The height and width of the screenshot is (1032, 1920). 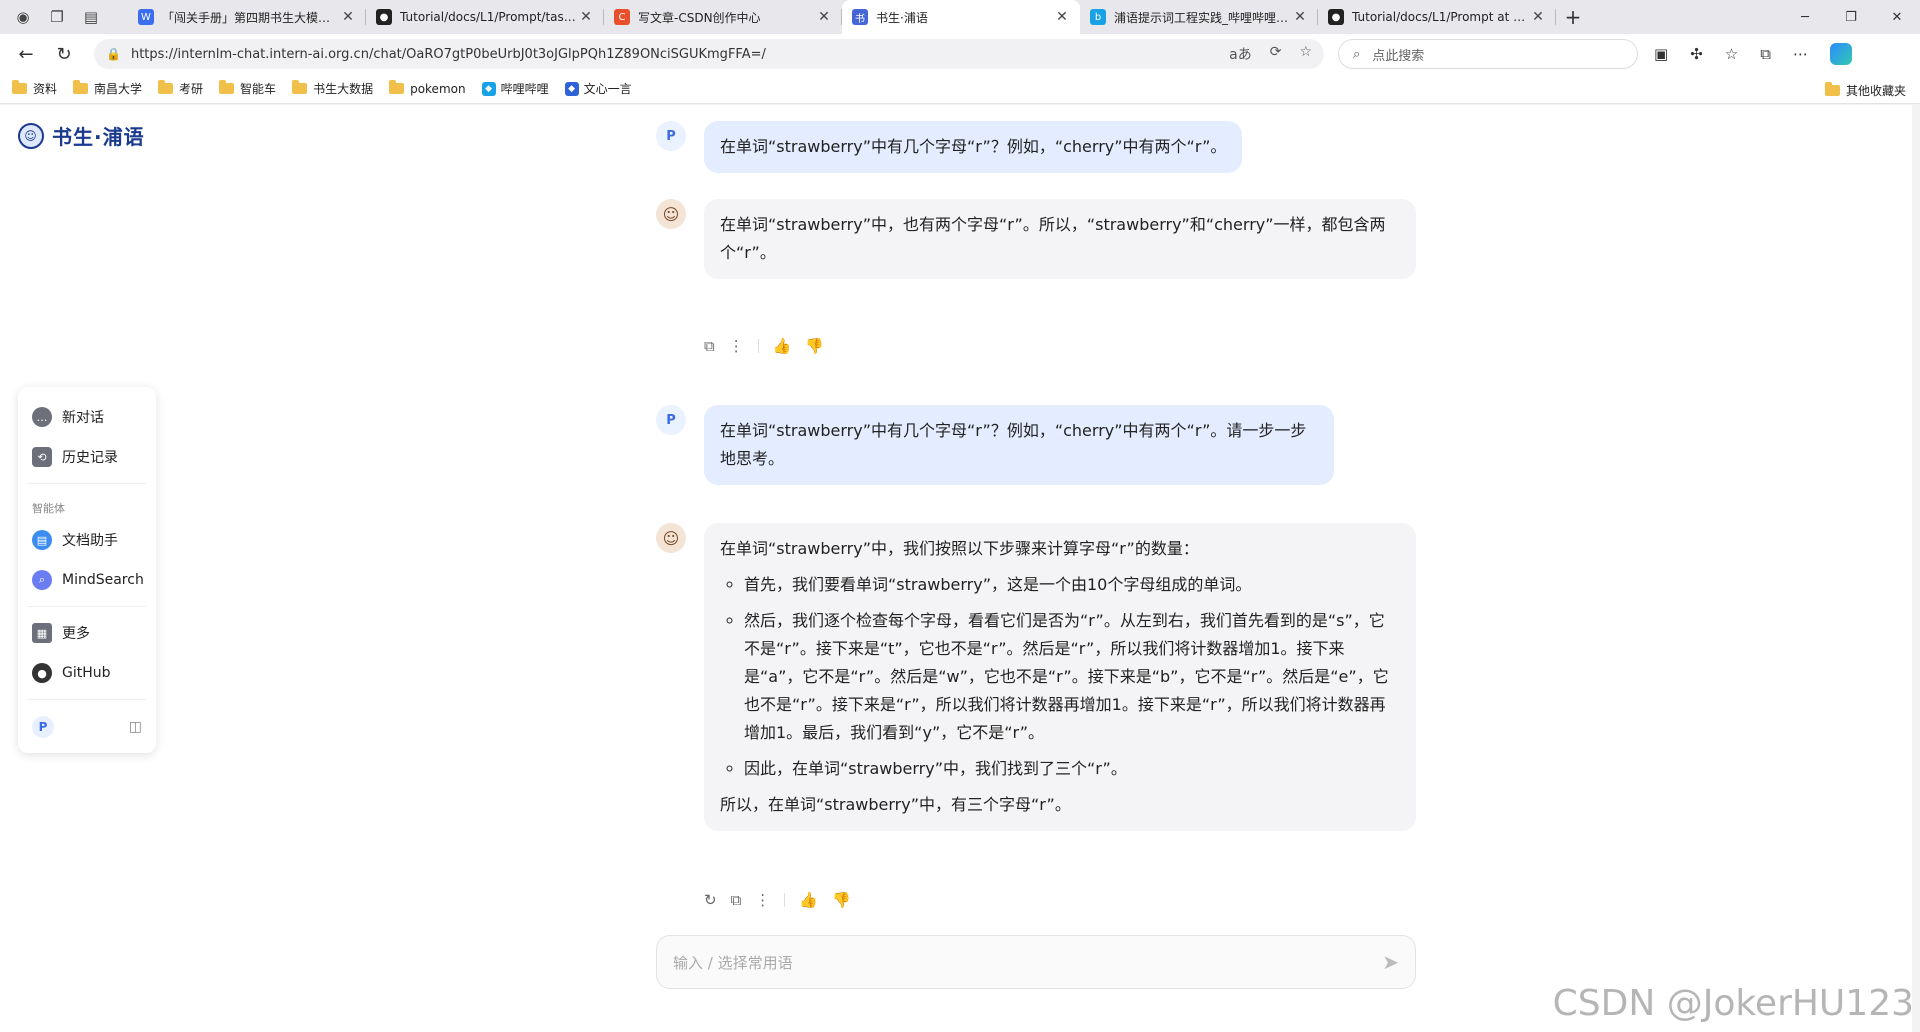 I want to click on copilot-icon, so click(x=1840, y=54).